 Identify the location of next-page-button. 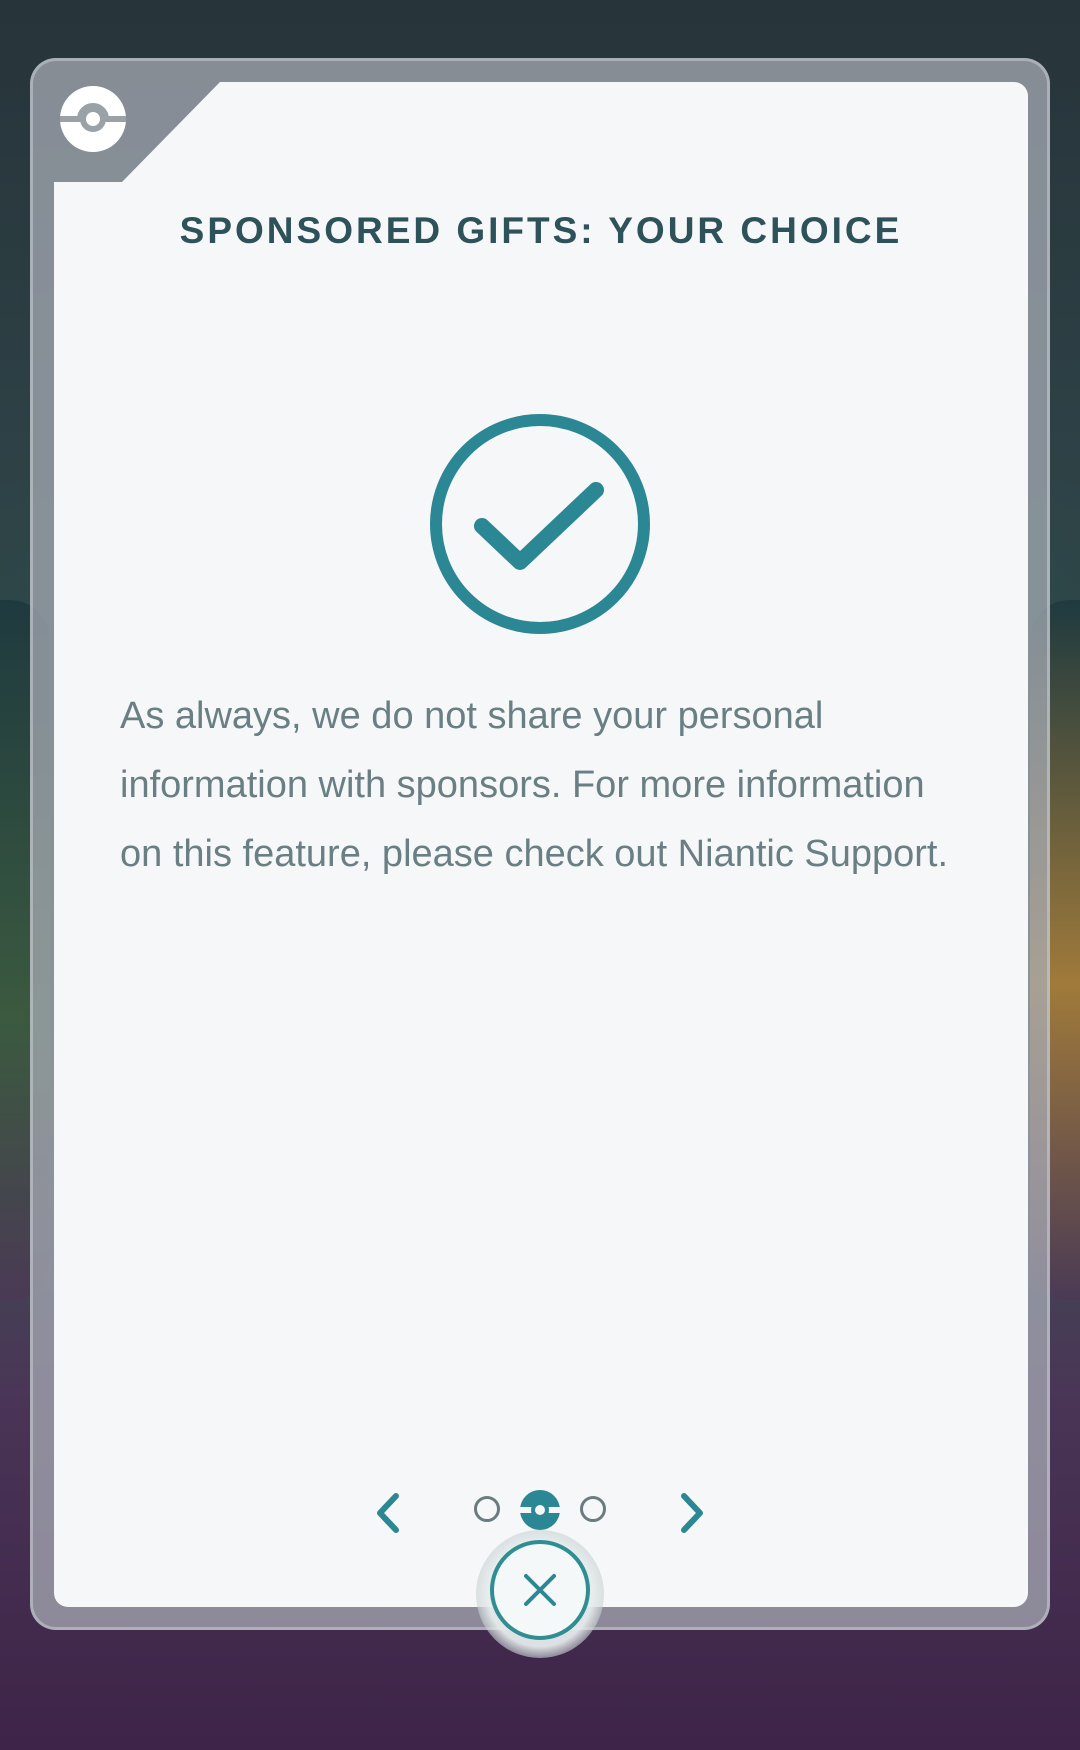
(692, 1513).